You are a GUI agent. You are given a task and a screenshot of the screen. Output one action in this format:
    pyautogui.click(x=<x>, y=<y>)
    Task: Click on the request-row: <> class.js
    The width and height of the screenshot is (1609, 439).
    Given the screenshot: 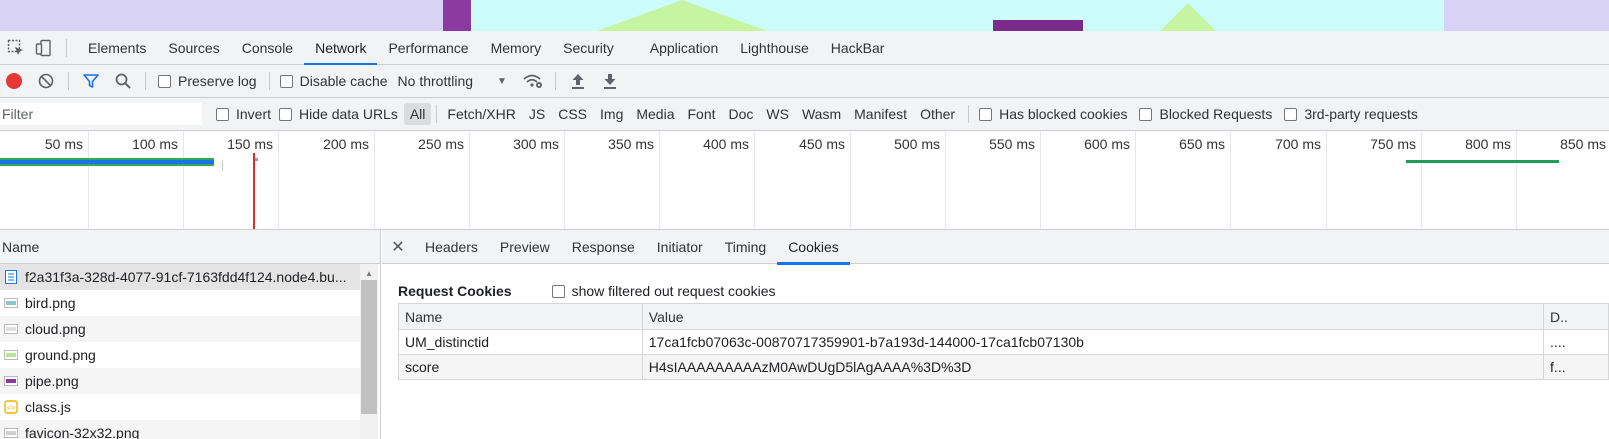 What is the action you would take?
    pyautogui.click(x=180, y=407)
    